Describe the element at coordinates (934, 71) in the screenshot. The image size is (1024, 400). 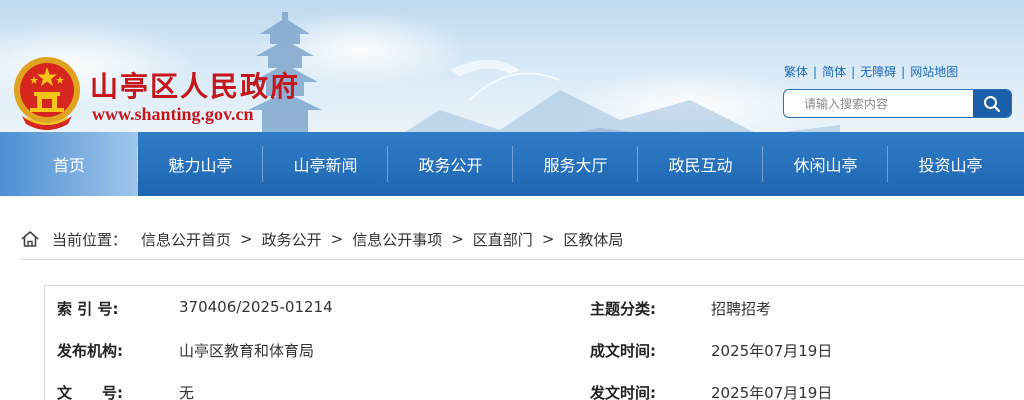
I see `link-sitemap: 网站地图` at that location.